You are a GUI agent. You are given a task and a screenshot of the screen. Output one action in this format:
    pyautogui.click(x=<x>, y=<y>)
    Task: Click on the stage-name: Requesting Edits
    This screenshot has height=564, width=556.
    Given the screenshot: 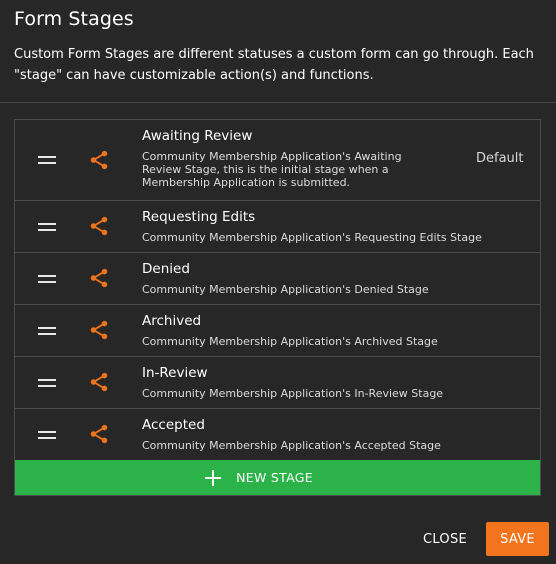 What is the action you would take?
    pyautogui.click(x=199, y=217)
    